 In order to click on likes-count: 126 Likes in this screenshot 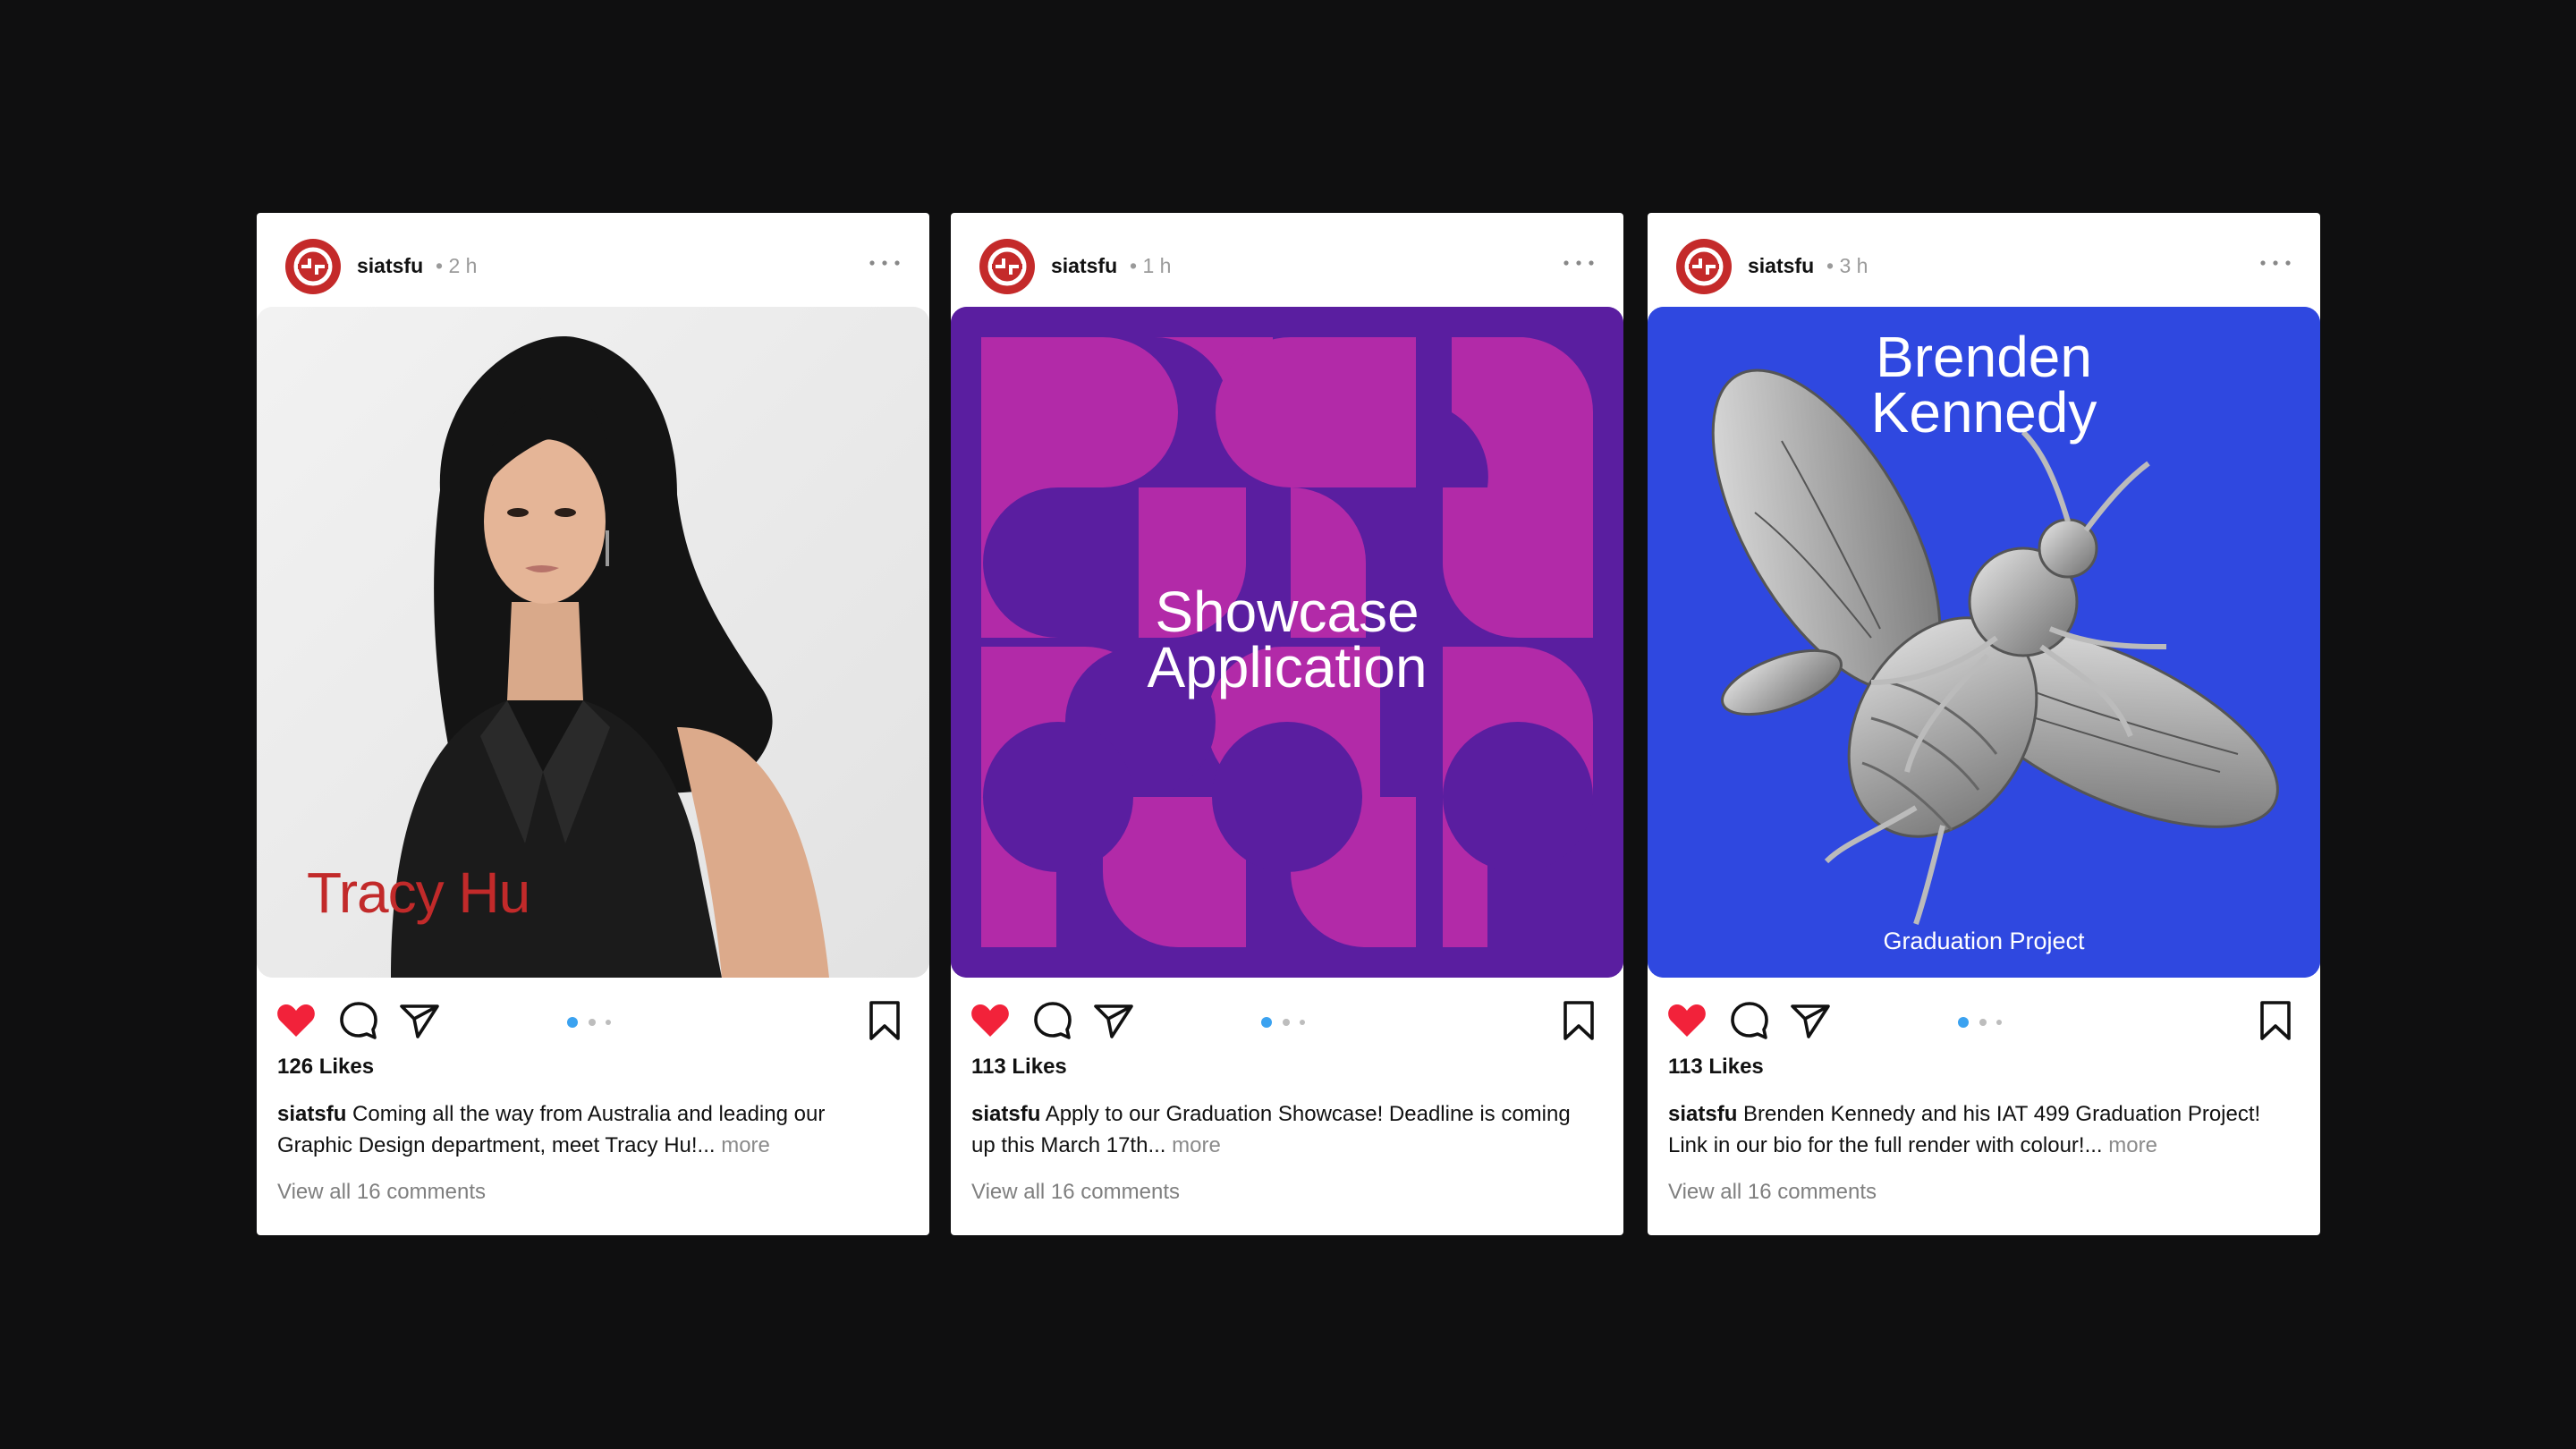, I will do `click(325, 1067)`.